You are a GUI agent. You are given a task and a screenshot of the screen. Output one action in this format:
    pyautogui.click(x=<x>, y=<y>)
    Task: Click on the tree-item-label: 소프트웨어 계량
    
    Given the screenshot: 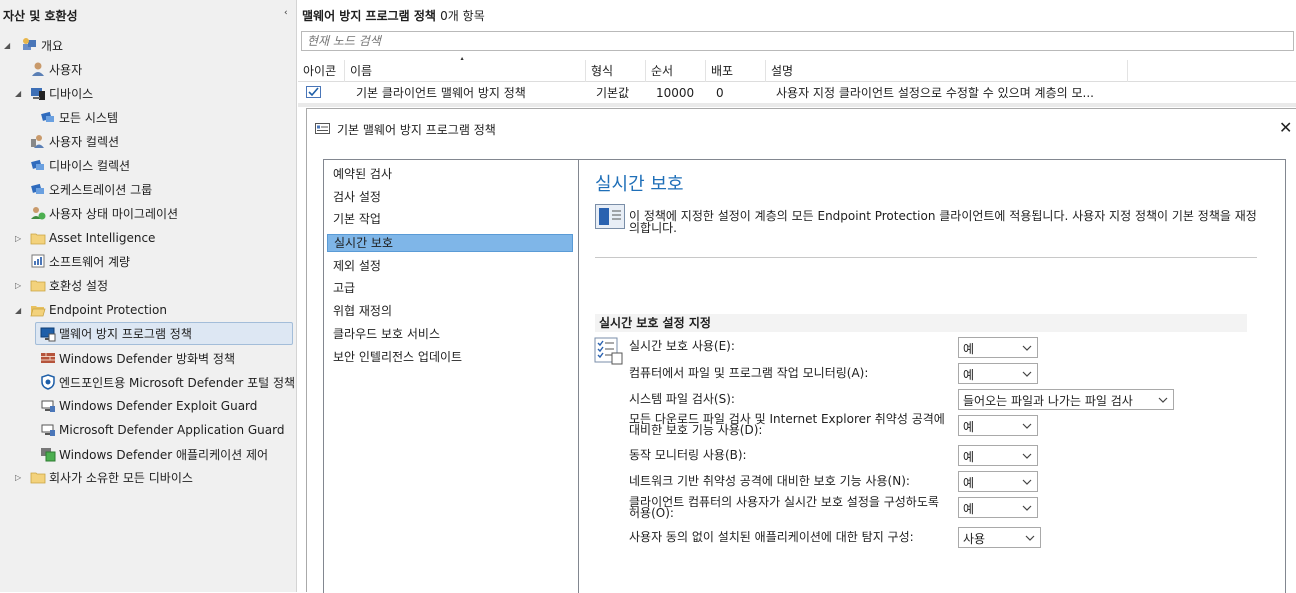 What is the action you would take?
    pyautogui.click(x=90, y=261)
    